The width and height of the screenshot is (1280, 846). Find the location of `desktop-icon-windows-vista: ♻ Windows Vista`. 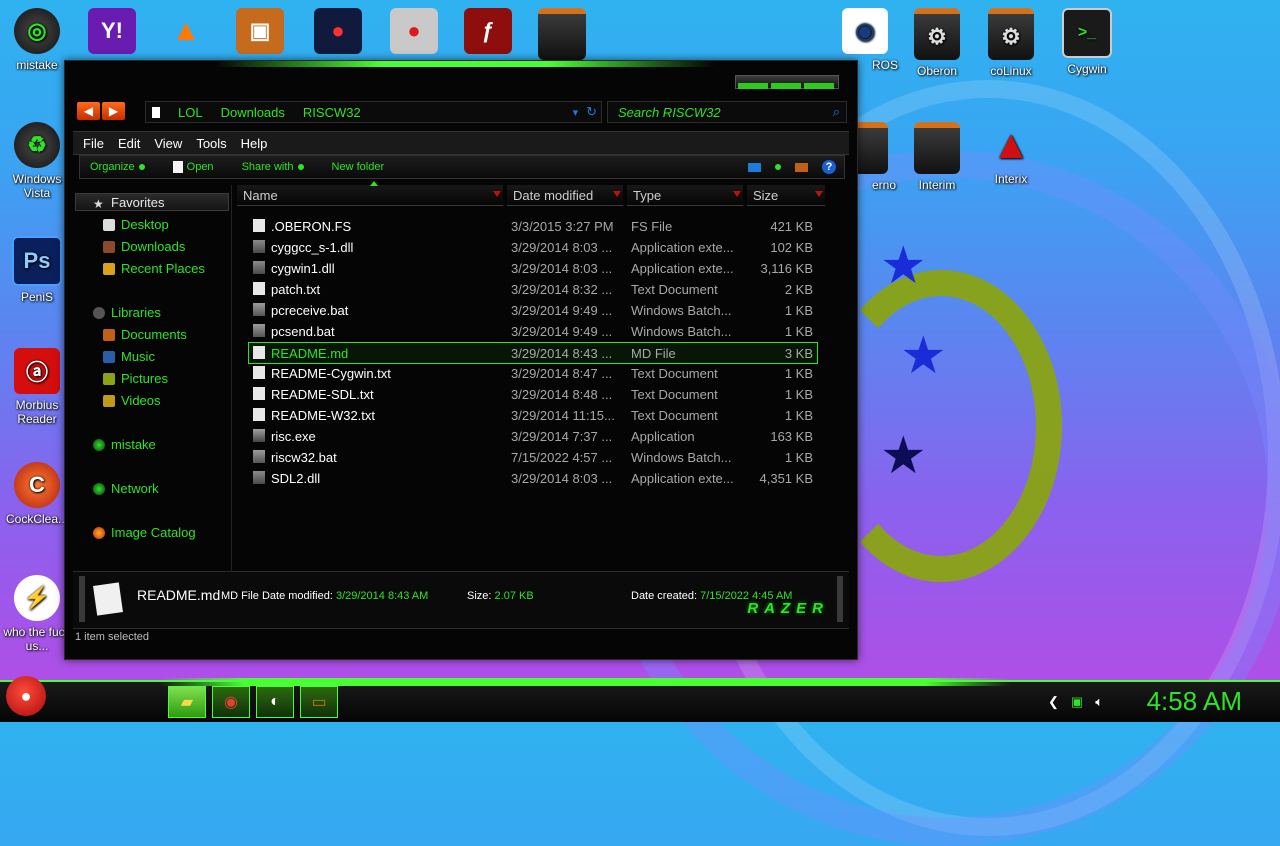

desktop-icon-windows-vista: ♻ Windows Vista is located at coordinates (37, 161).